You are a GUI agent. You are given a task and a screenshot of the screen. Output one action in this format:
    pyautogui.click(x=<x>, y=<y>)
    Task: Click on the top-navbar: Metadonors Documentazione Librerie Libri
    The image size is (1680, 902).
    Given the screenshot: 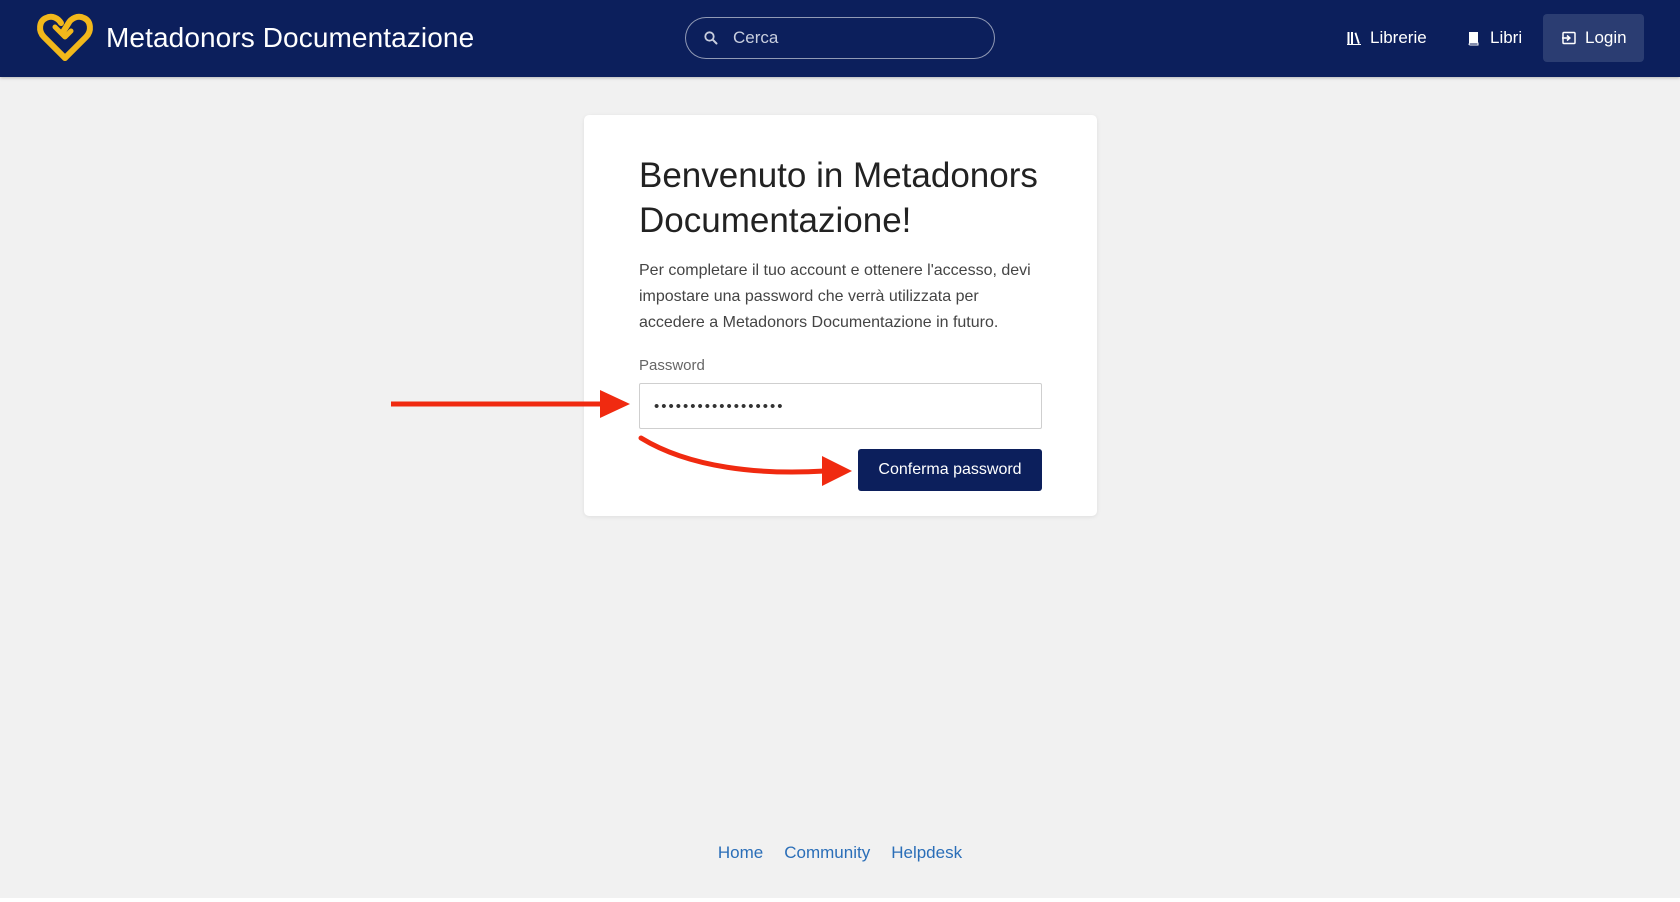 What is the action you would take?
    pyautogui.click(x=840, y=38)
    